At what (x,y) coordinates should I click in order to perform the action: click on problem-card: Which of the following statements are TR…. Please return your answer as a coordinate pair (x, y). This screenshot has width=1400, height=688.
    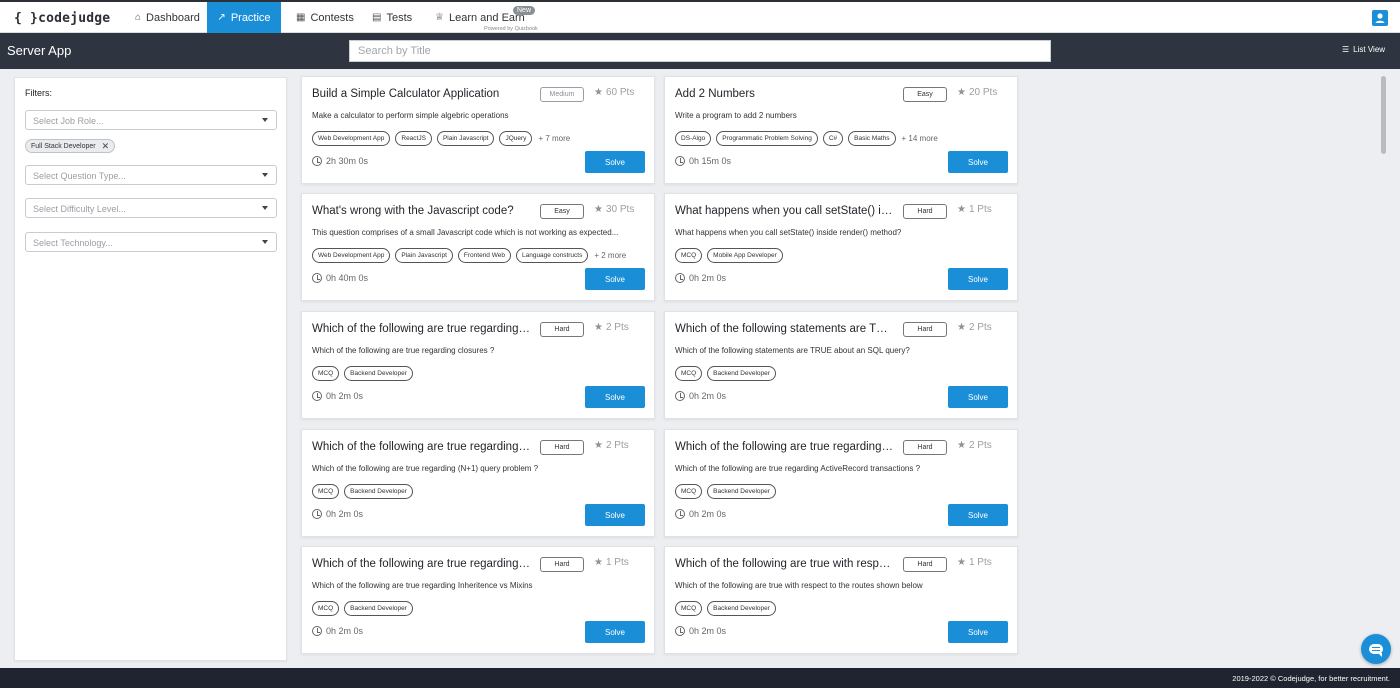
    Looking at the image, I should click on (841, 365).